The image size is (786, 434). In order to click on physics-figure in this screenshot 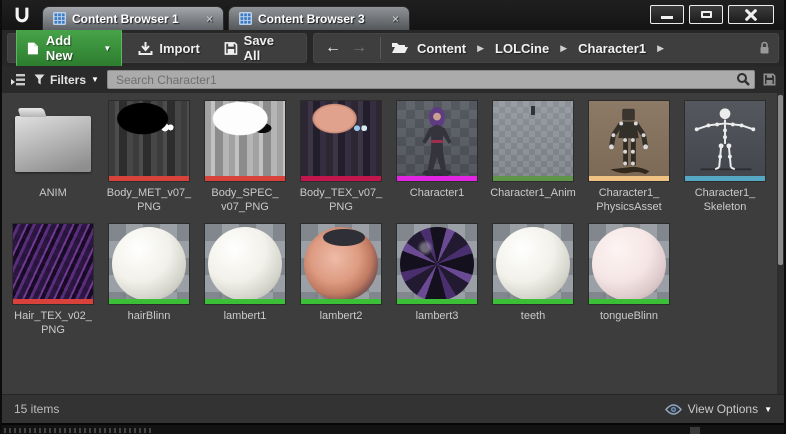, I will do `click(629, 141)`.